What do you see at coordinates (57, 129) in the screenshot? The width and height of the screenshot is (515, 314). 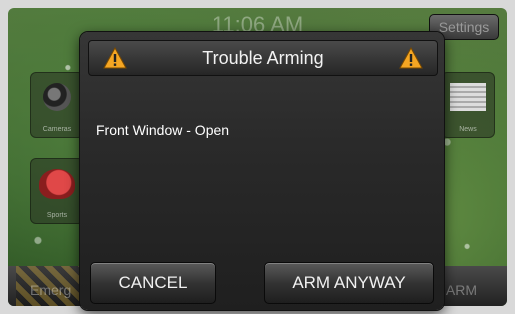 I see `tile-label: Cameras` at bounding box center [57, 129].